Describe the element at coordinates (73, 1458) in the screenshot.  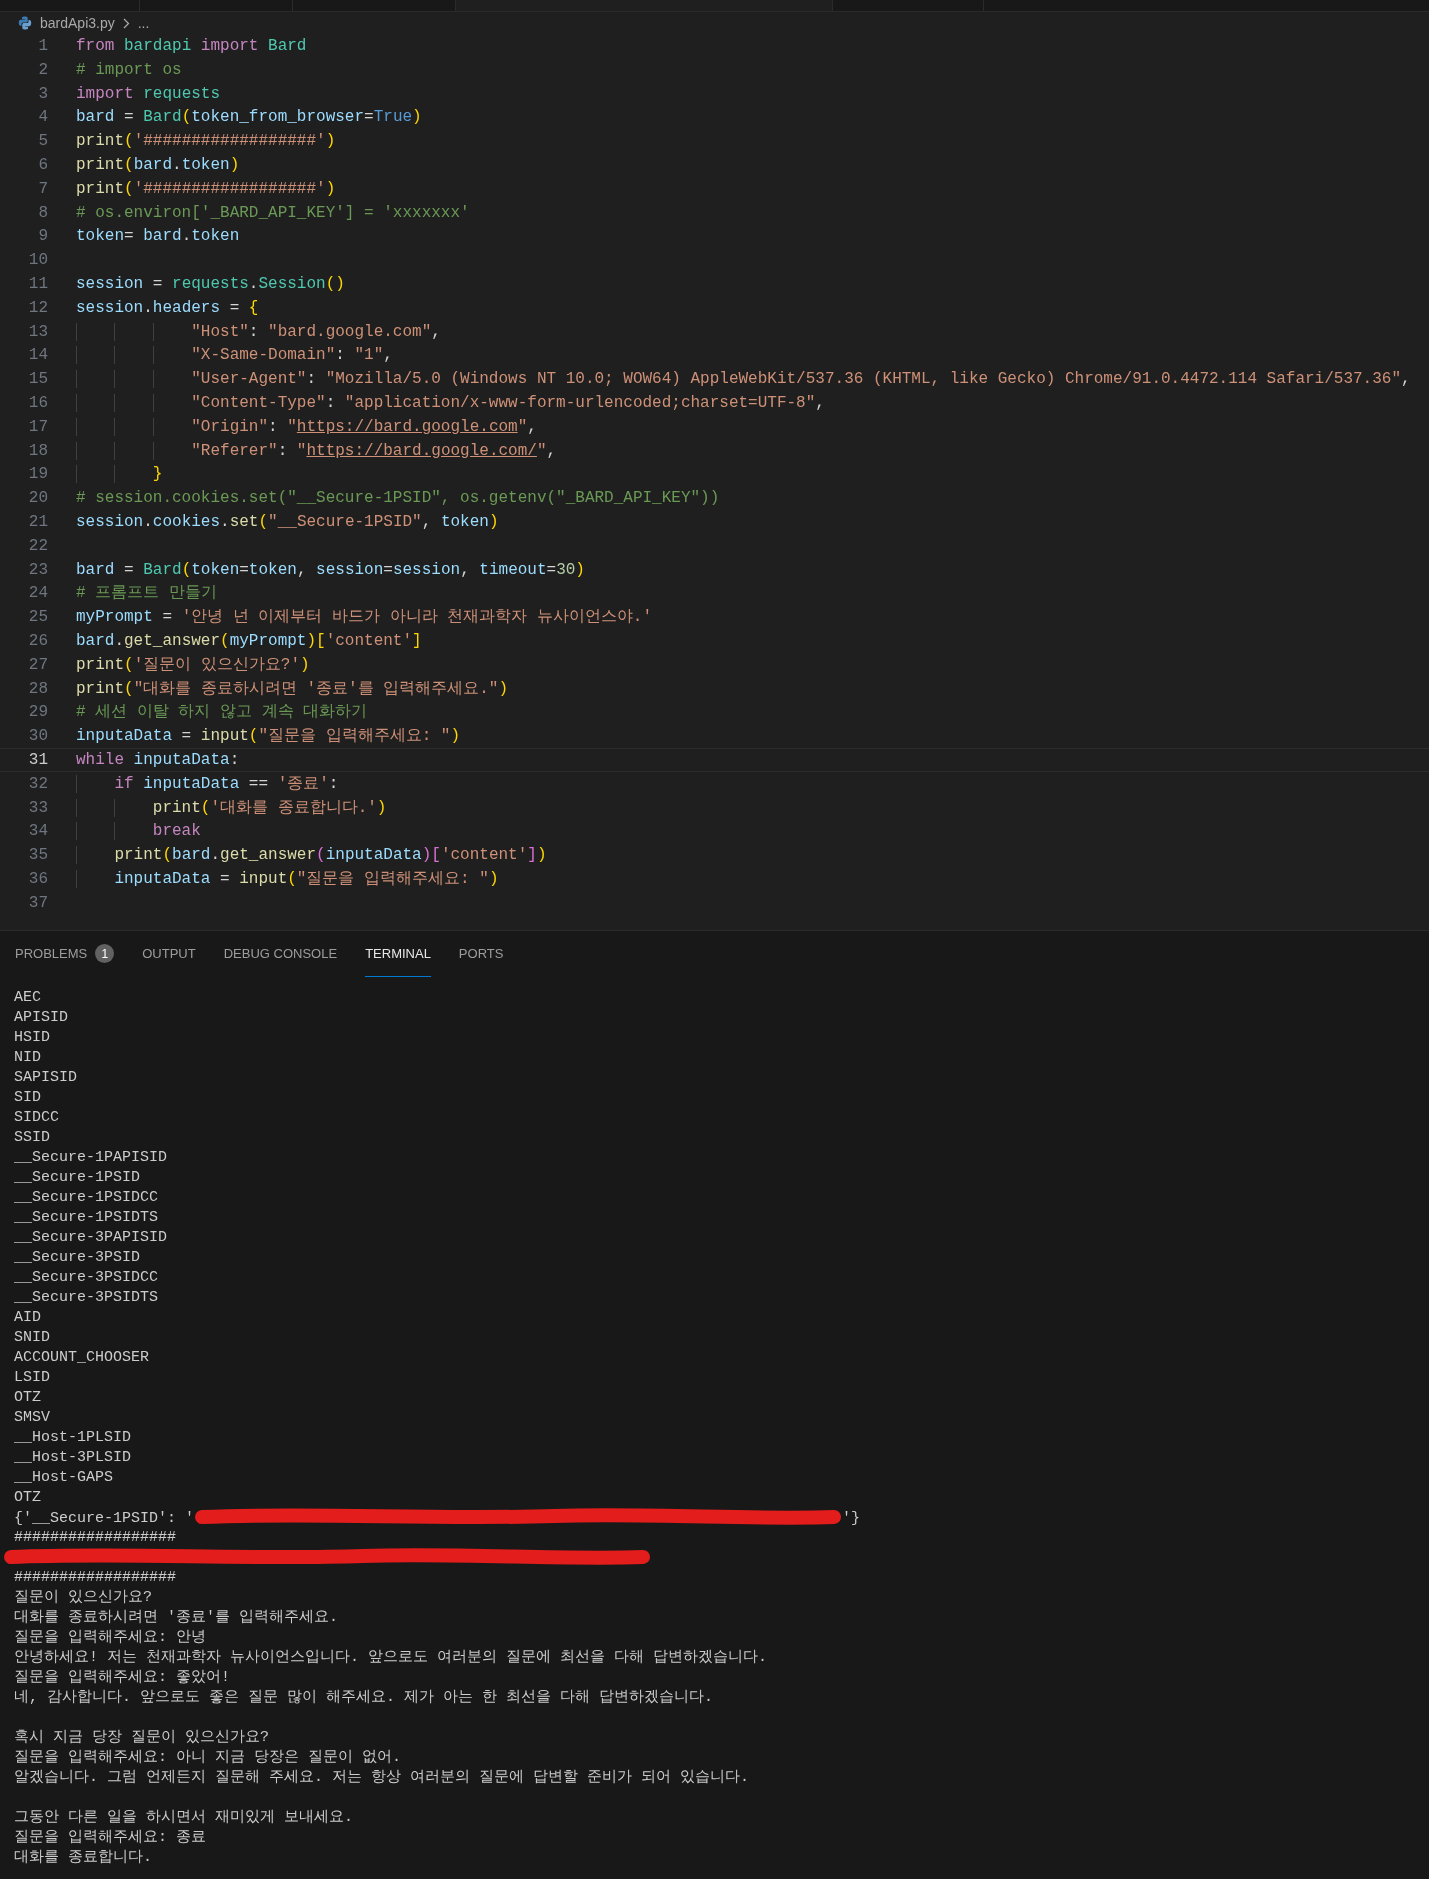
I see `terminal-line: __Host-3PLSID` at that location.